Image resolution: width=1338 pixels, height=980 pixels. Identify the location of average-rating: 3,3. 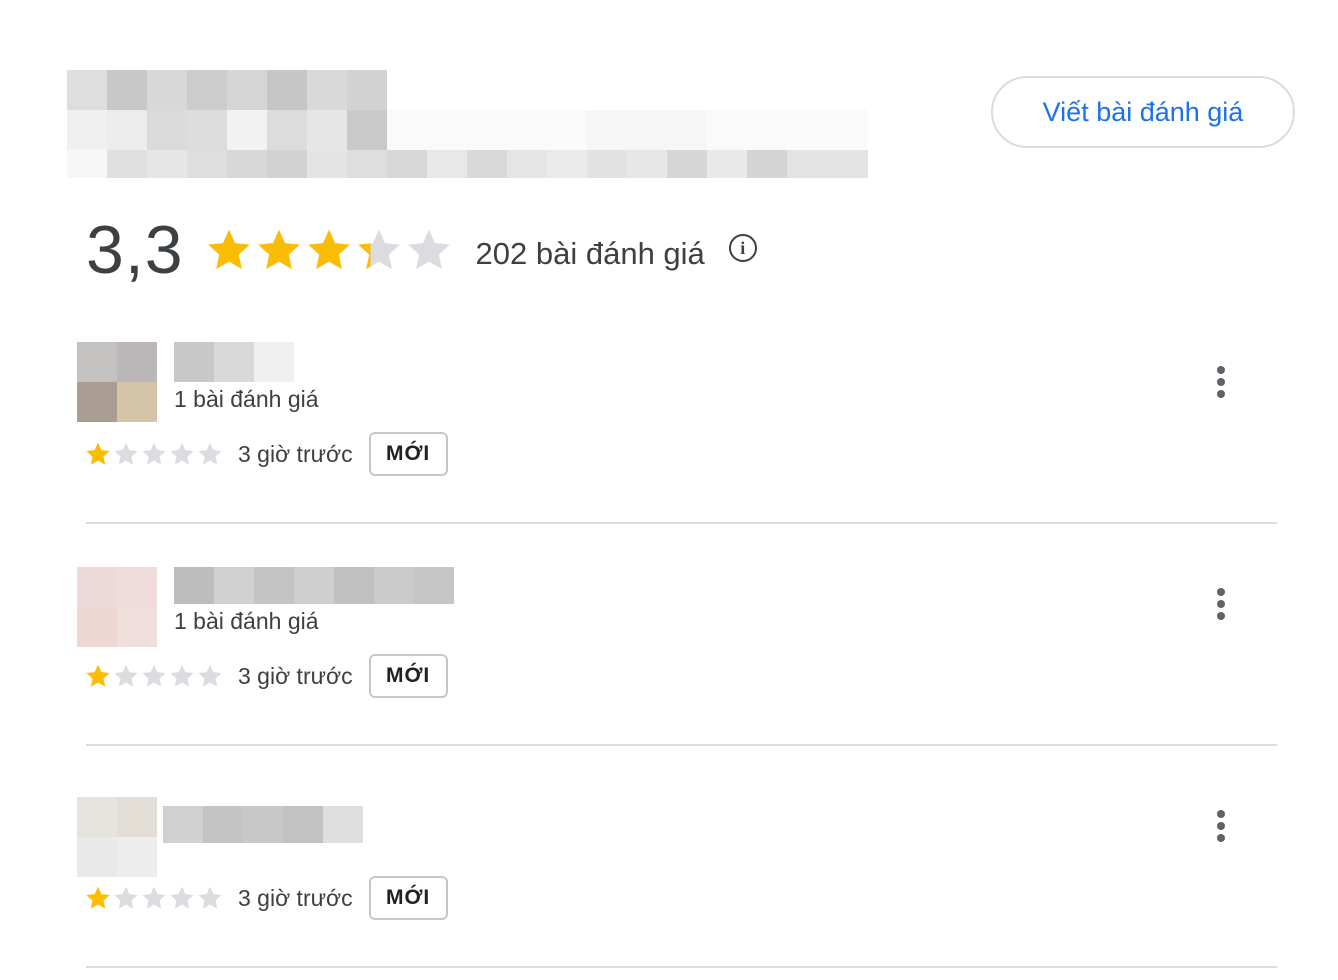
(135, 250).